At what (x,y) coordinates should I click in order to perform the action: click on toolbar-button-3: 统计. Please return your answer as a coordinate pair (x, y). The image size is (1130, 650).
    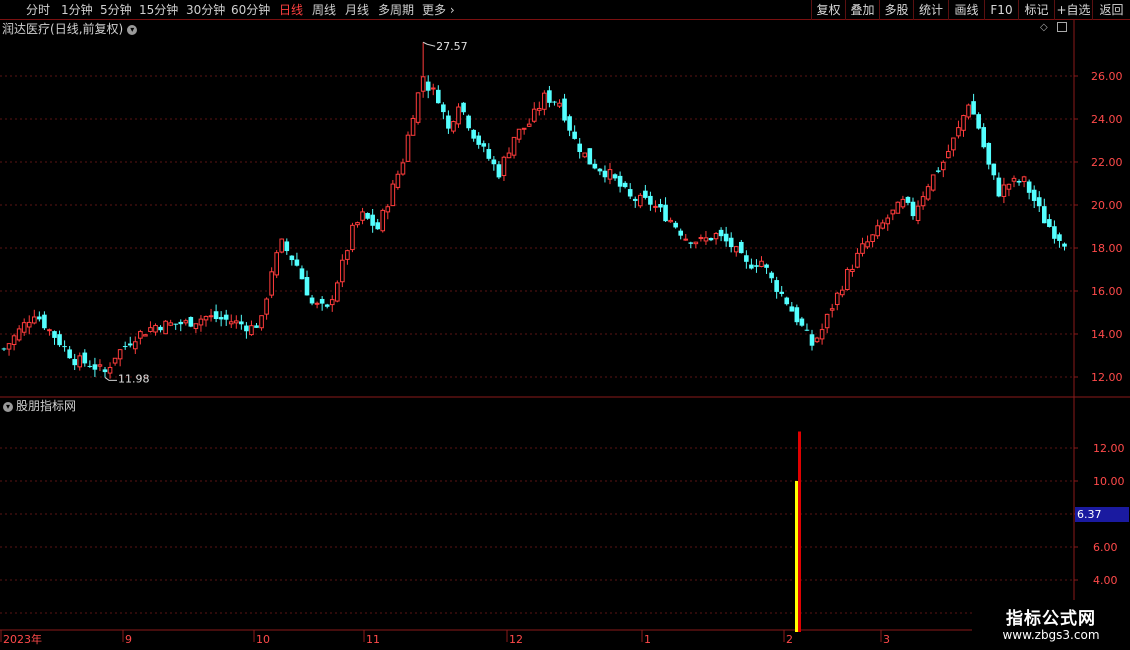
    Looking at the image, I should click on (930, 10).